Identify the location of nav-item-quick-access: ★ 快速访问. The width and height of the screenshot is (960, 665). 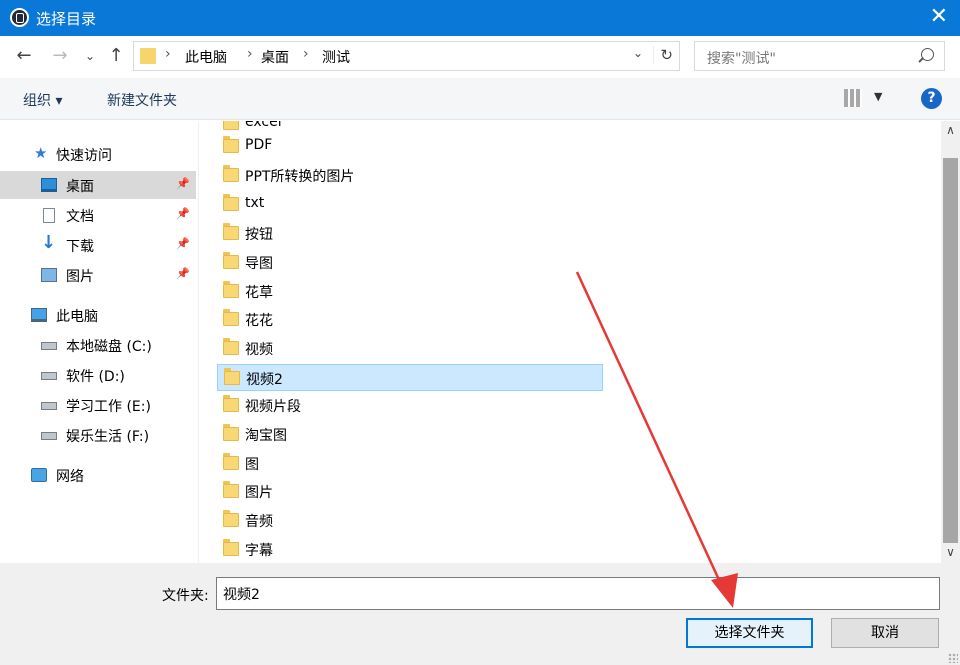
(98, 154).